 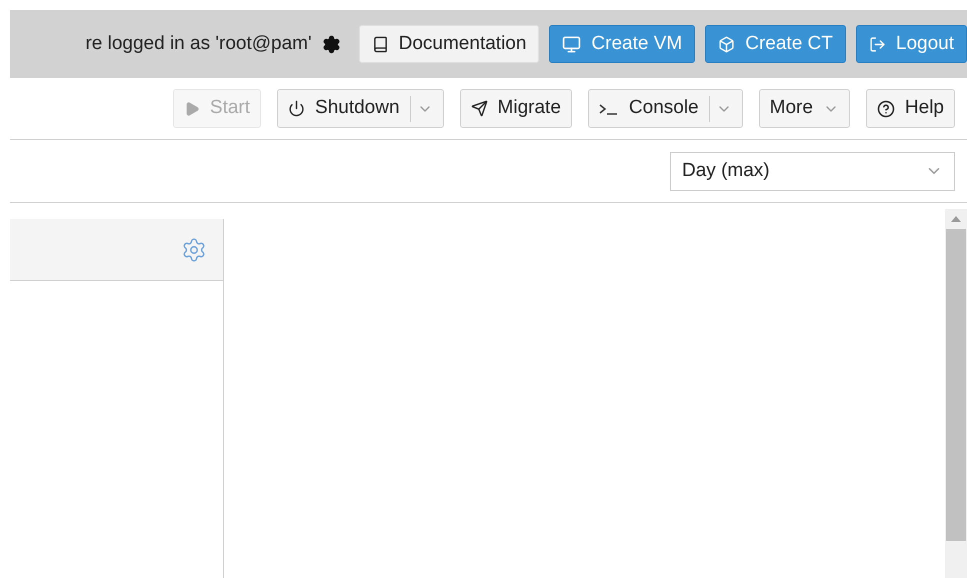 I want to click on toolbar-button: Migrate, so click(x=516, y=108).